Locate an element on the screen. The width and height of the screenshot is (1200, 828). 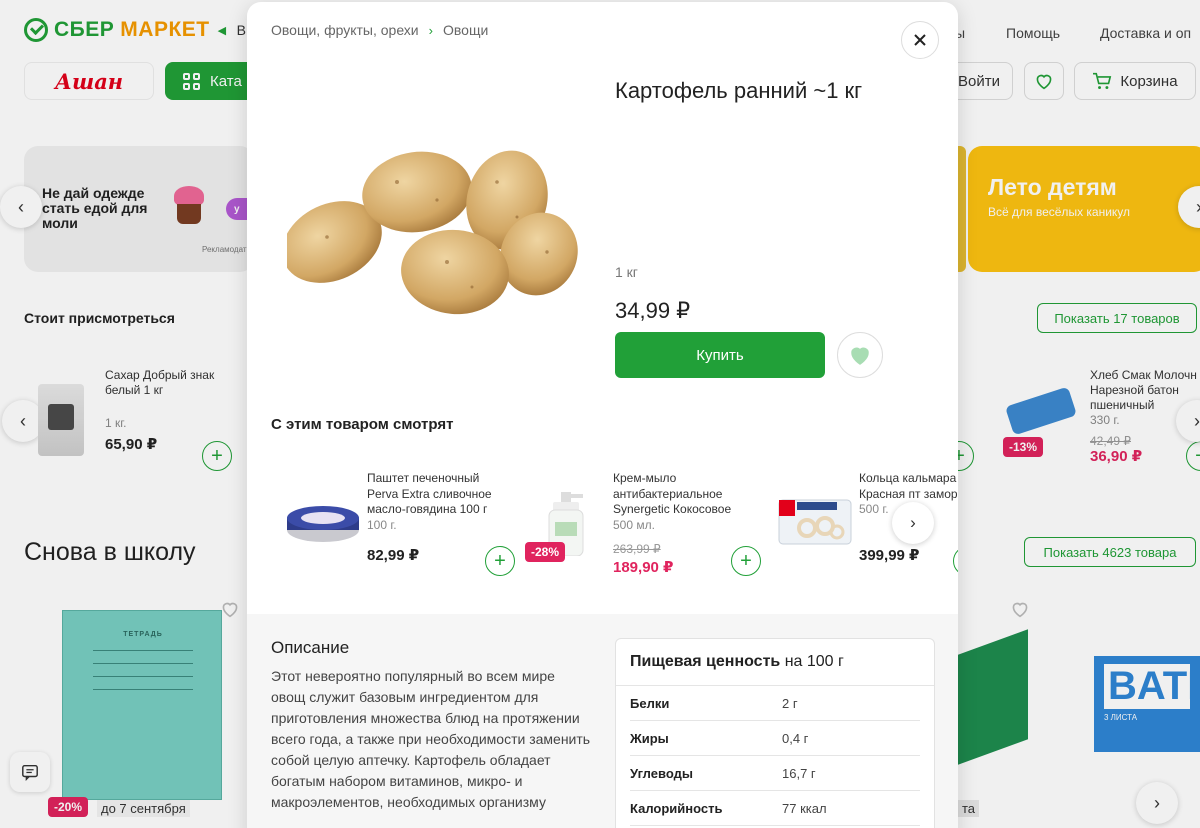
nutrition-value: 77 ккал is located at coordinates (804, 808).